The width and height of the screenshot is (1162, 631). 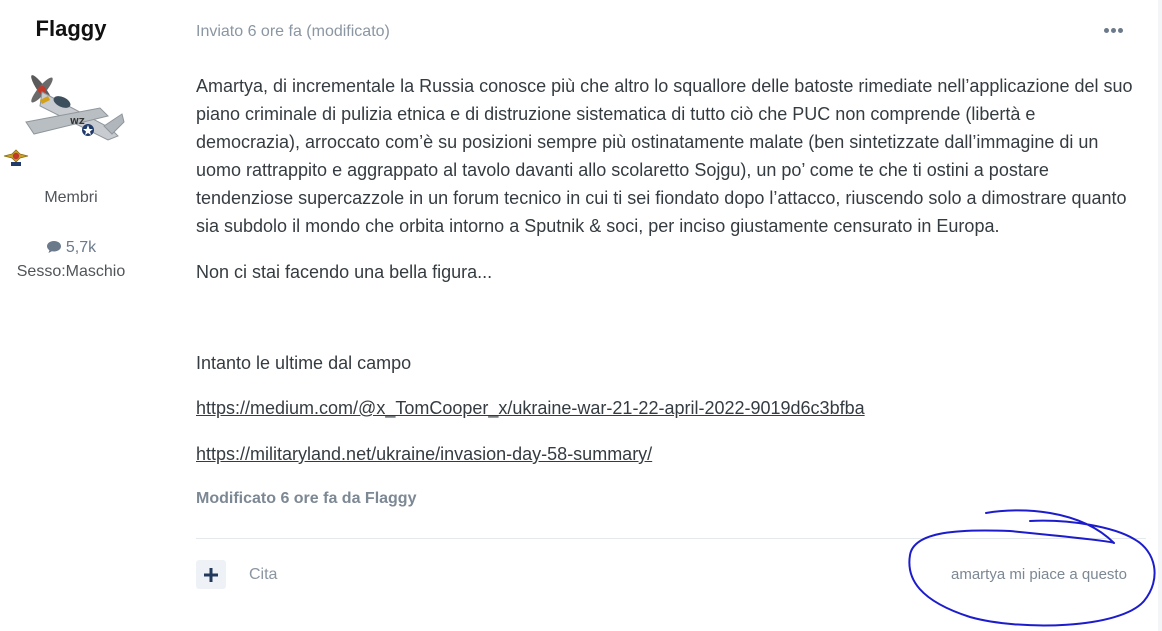 I want to click on comment-icon, so click(x=53, y=247).